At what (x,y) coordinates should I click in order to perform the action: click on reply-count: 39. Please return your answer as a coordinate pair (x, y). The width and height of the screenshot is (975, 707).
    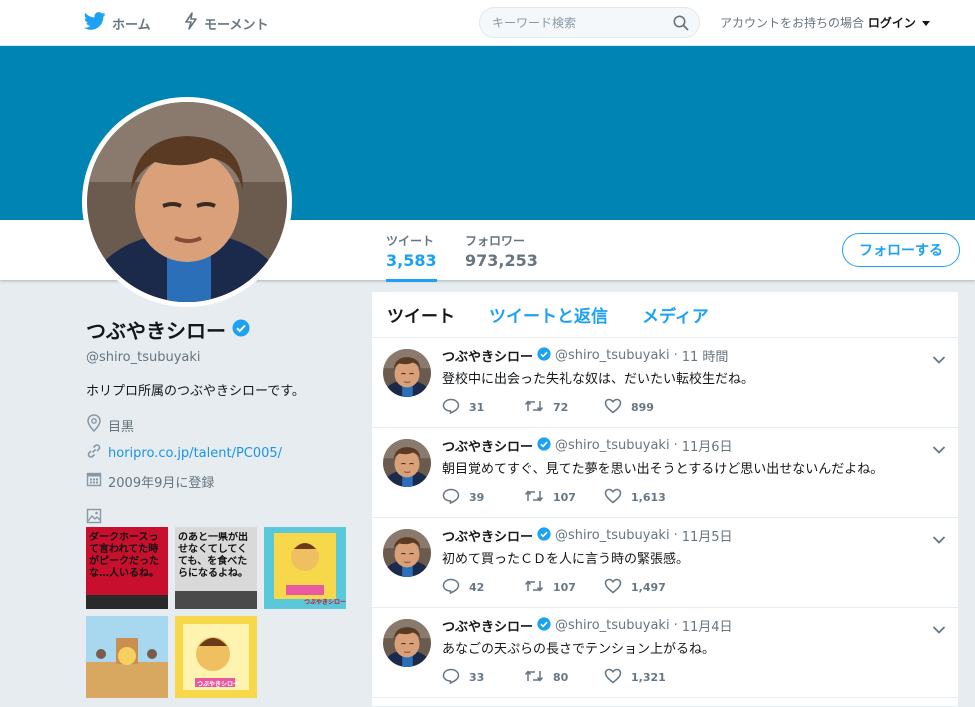
    Looking at the image, I should click on (477, 497).